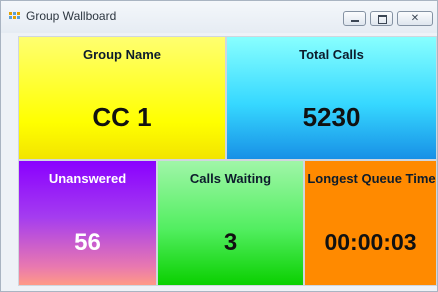  Describe the element at coordinates (331, 117) in the screenshot. I see `tile-value: 5230` at that location.